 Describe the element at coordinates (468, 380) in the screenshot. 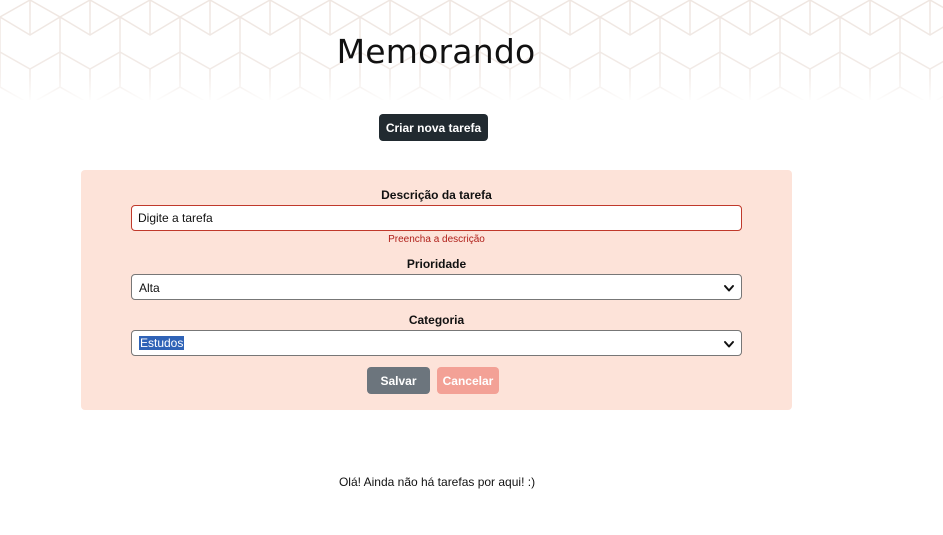

I see `cancel-button: Cancelar` at that location.